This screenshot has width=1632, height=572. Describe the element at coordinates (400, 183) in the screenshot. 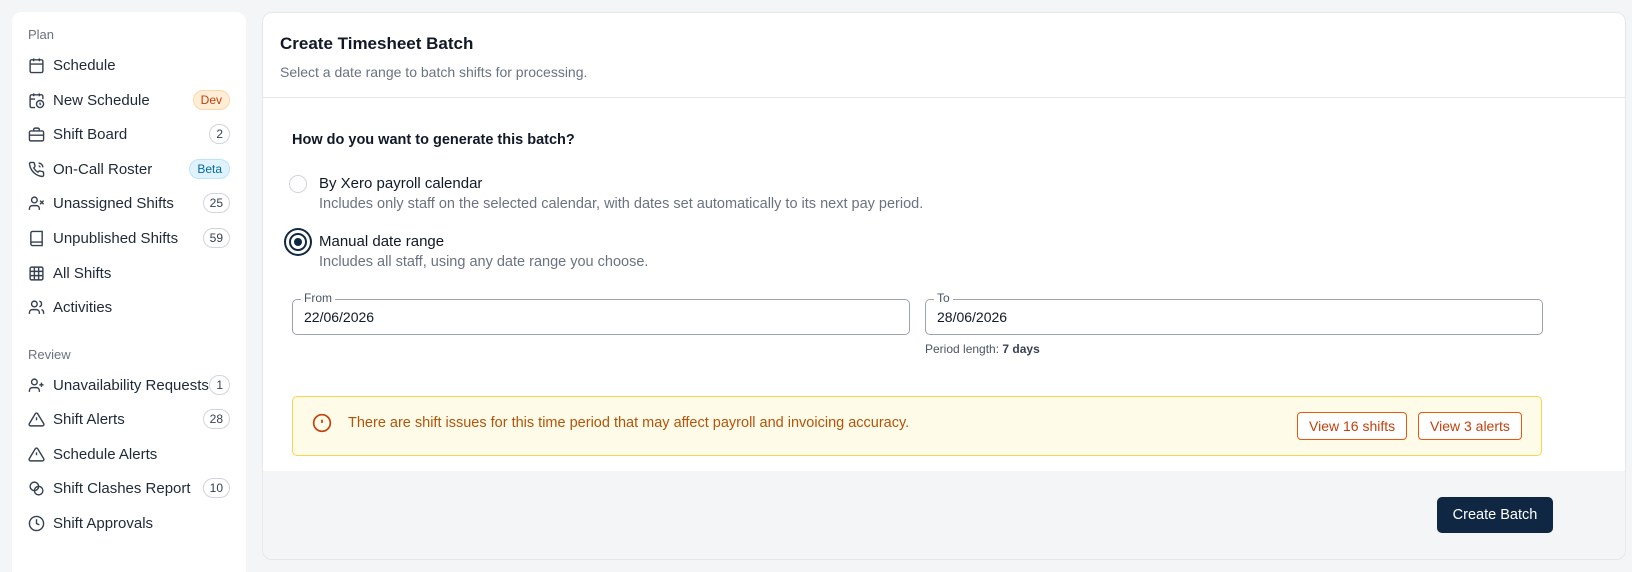

I see `option-xero-title: By Xero payroll calendar` at that location.